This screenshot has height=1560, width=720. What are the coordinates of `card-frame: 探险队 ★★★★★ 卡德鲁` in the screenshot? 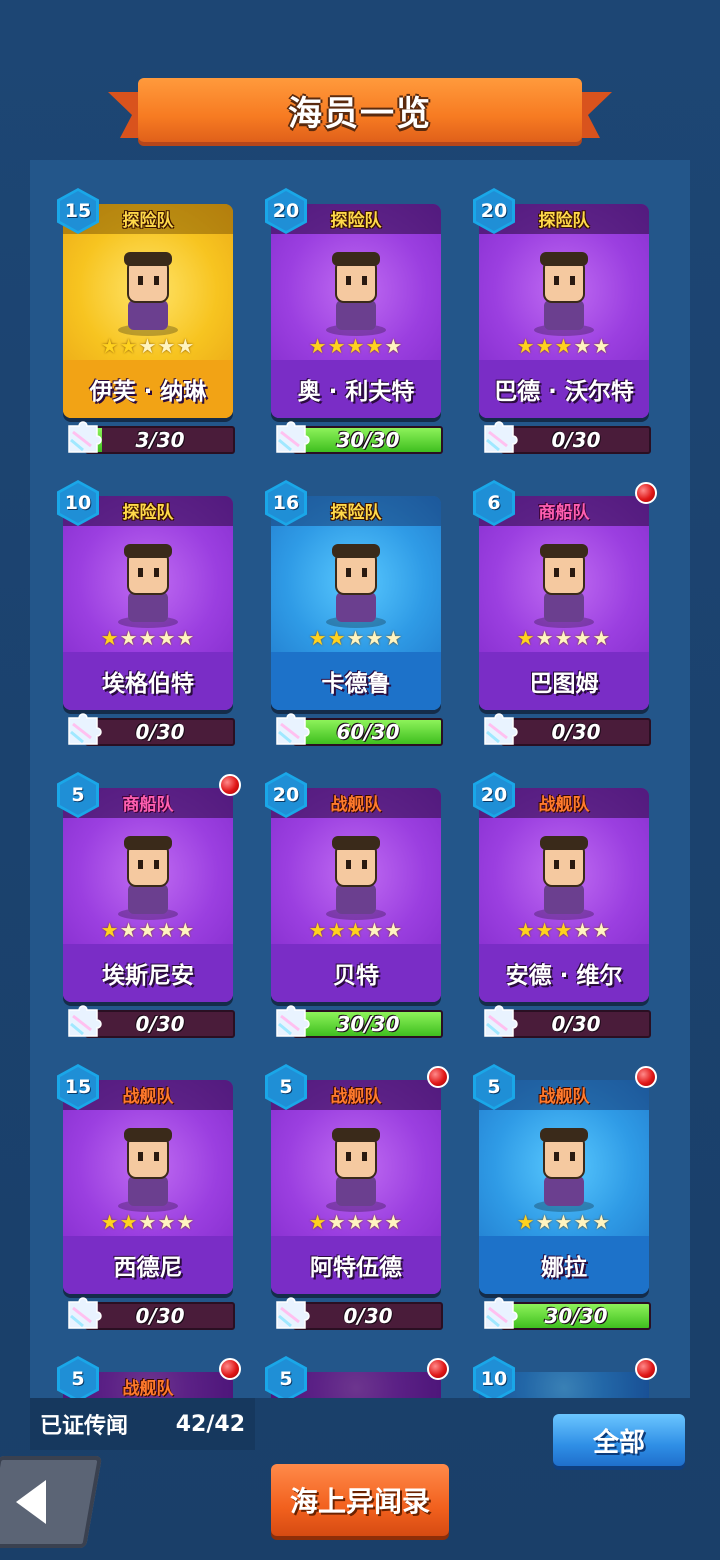 It's located at (356, 603).